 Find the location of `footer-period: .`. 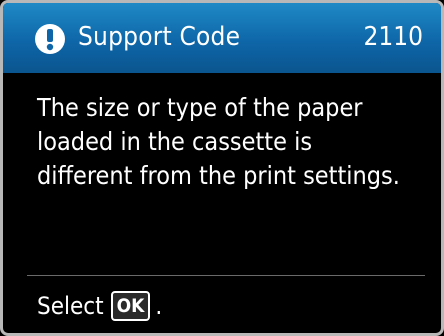

footer-period: . is located at coordinates (159, 306).